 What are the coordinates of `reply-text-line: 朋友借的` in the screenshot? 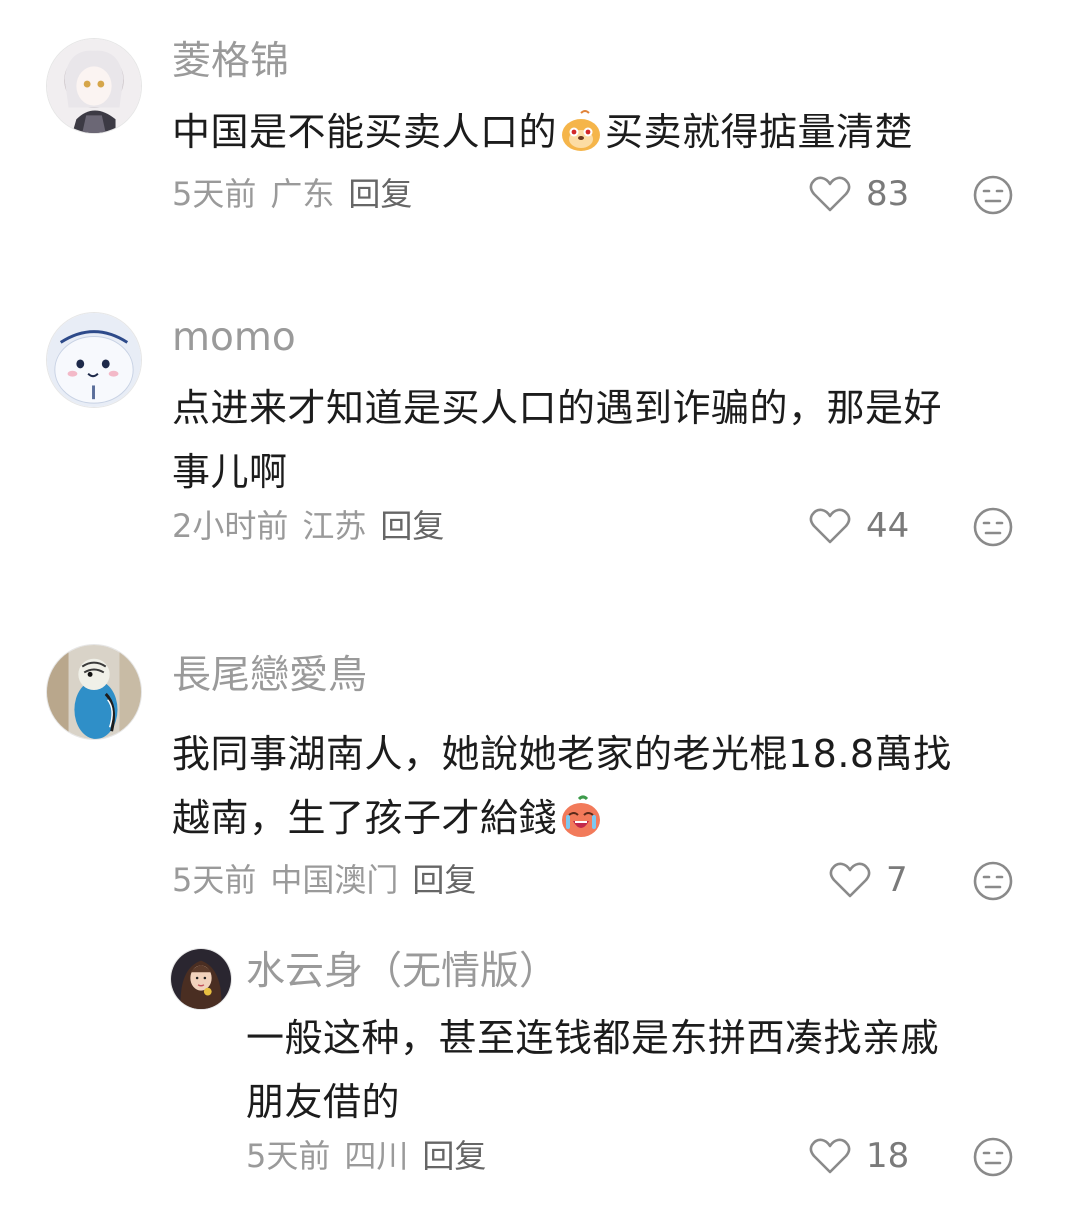 It's located at (323, 1102).